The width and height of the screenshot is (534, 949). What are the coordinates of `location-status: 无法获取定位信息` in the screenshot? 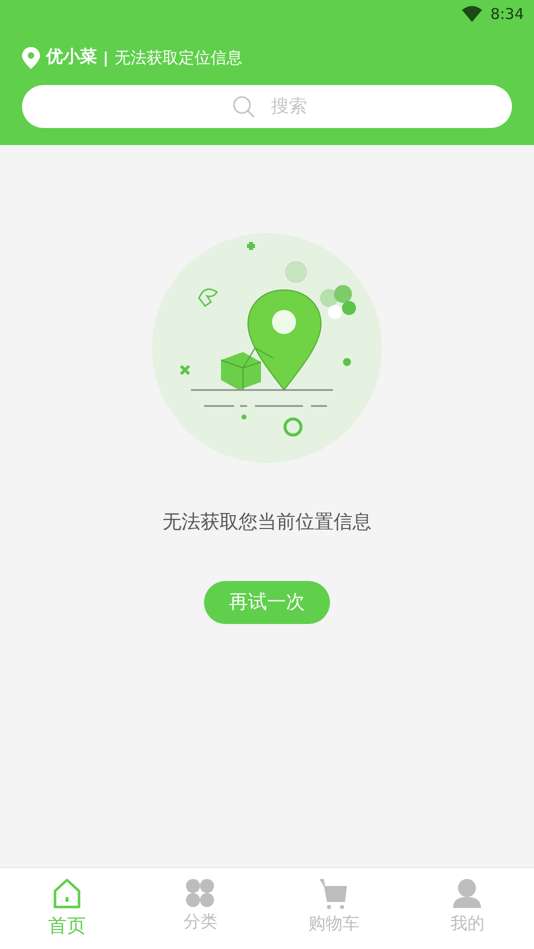 It's located at (178, 57).